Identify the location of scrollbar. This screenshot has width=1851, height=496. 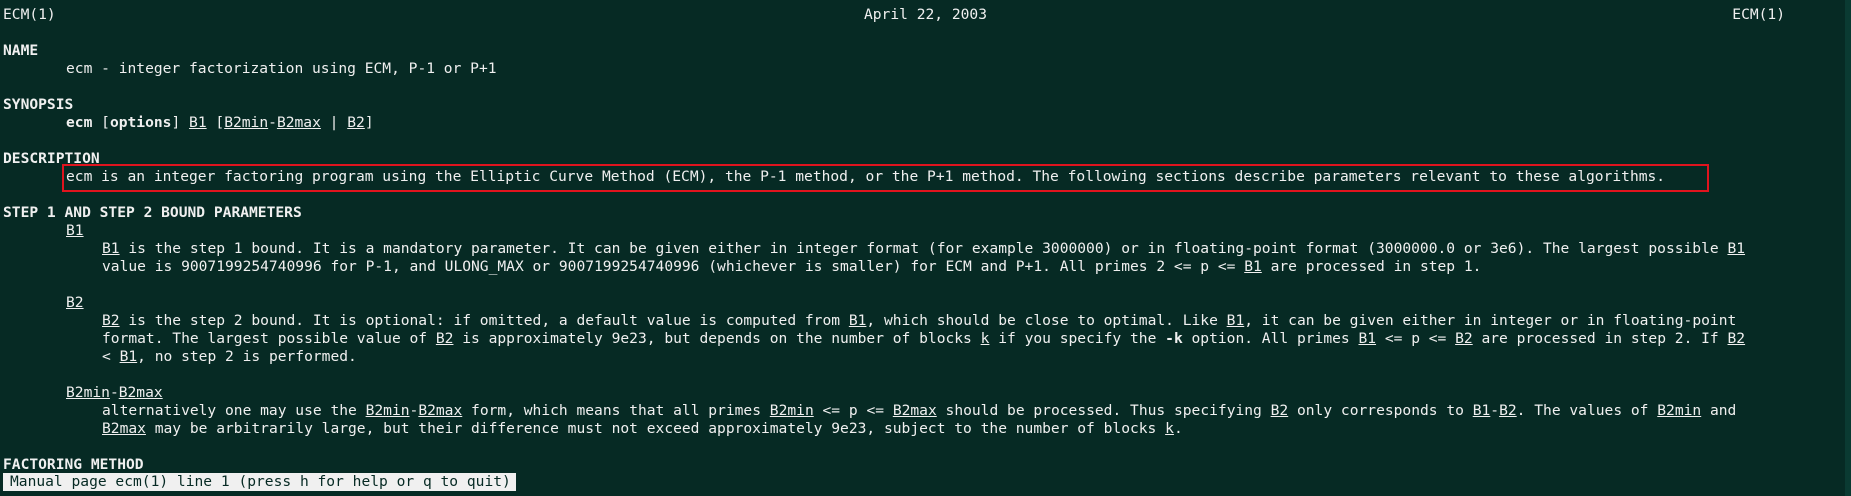
(1848, 248).